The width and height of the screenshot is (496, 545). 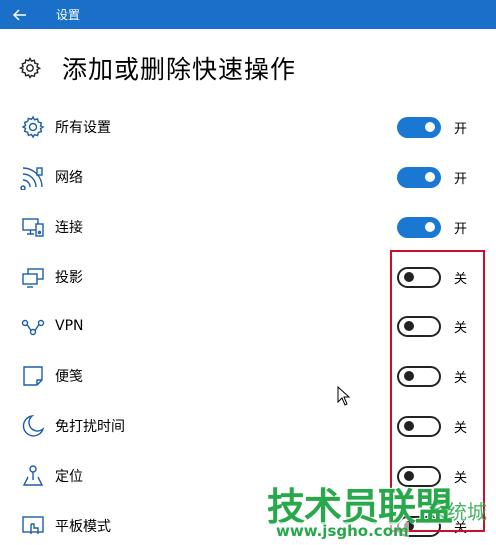 What do you see at coordinates (457, 512) in the screenshot?
I see `watermark-side: 系统城` at bounding box center [457, 512].